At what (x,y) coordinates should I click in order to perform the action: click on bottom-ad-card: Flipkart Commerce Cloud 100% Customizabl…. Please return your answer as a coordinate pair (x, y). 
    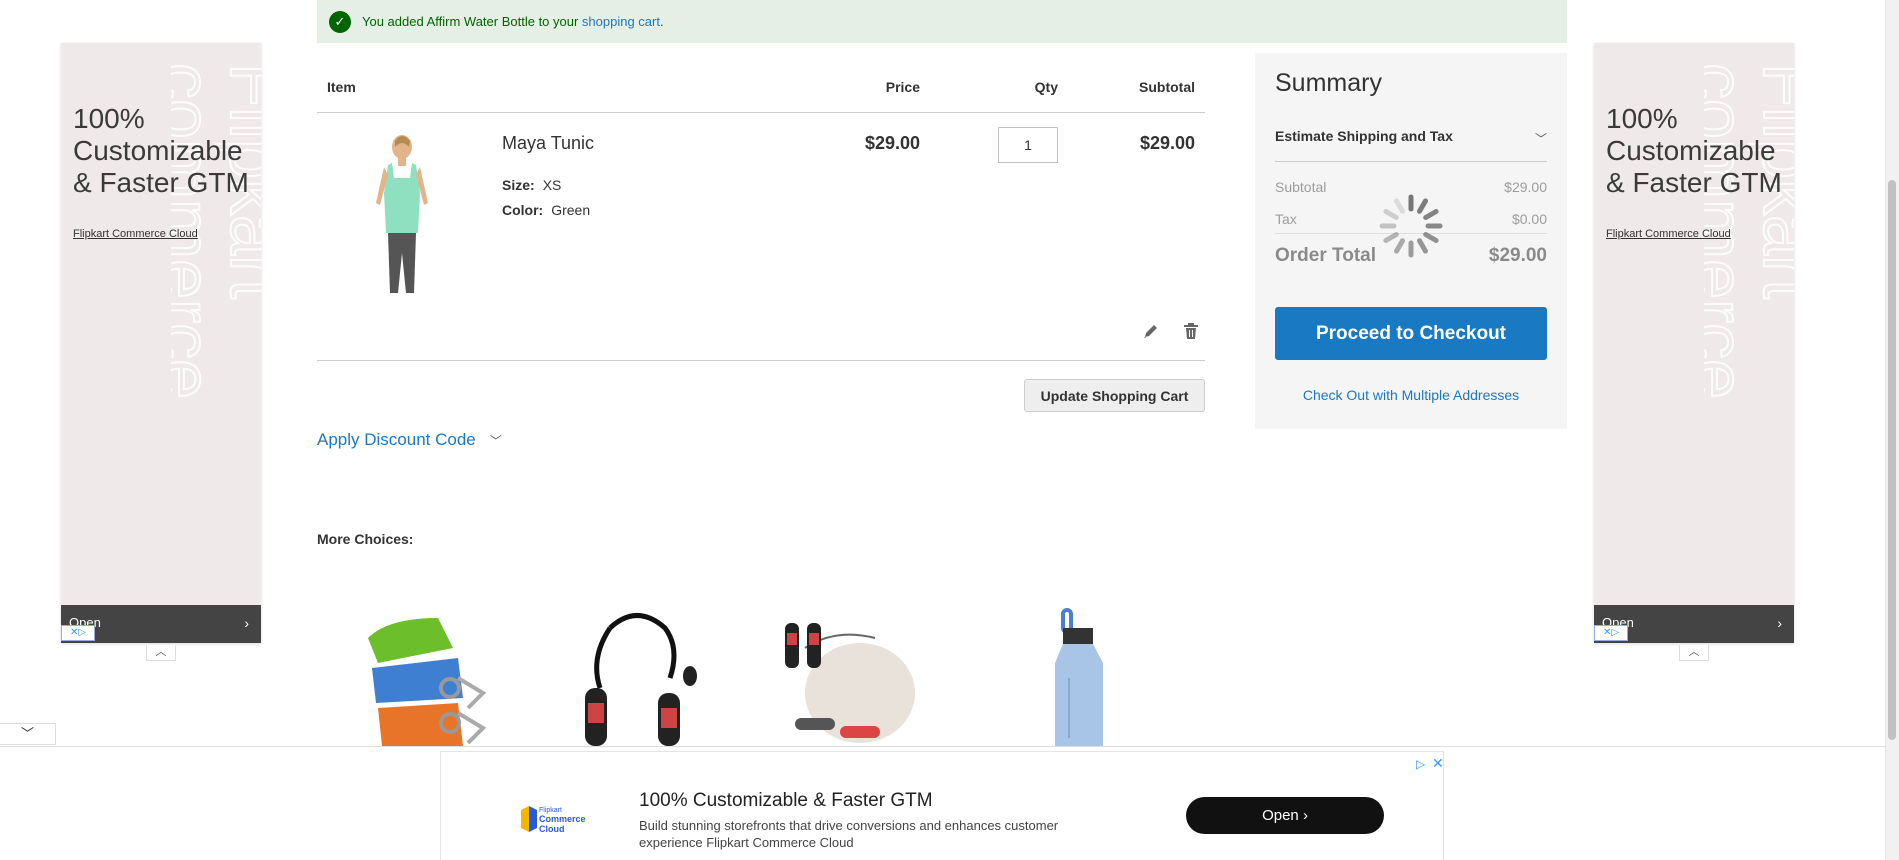
    Looking at the image, I should click on (942, 805).